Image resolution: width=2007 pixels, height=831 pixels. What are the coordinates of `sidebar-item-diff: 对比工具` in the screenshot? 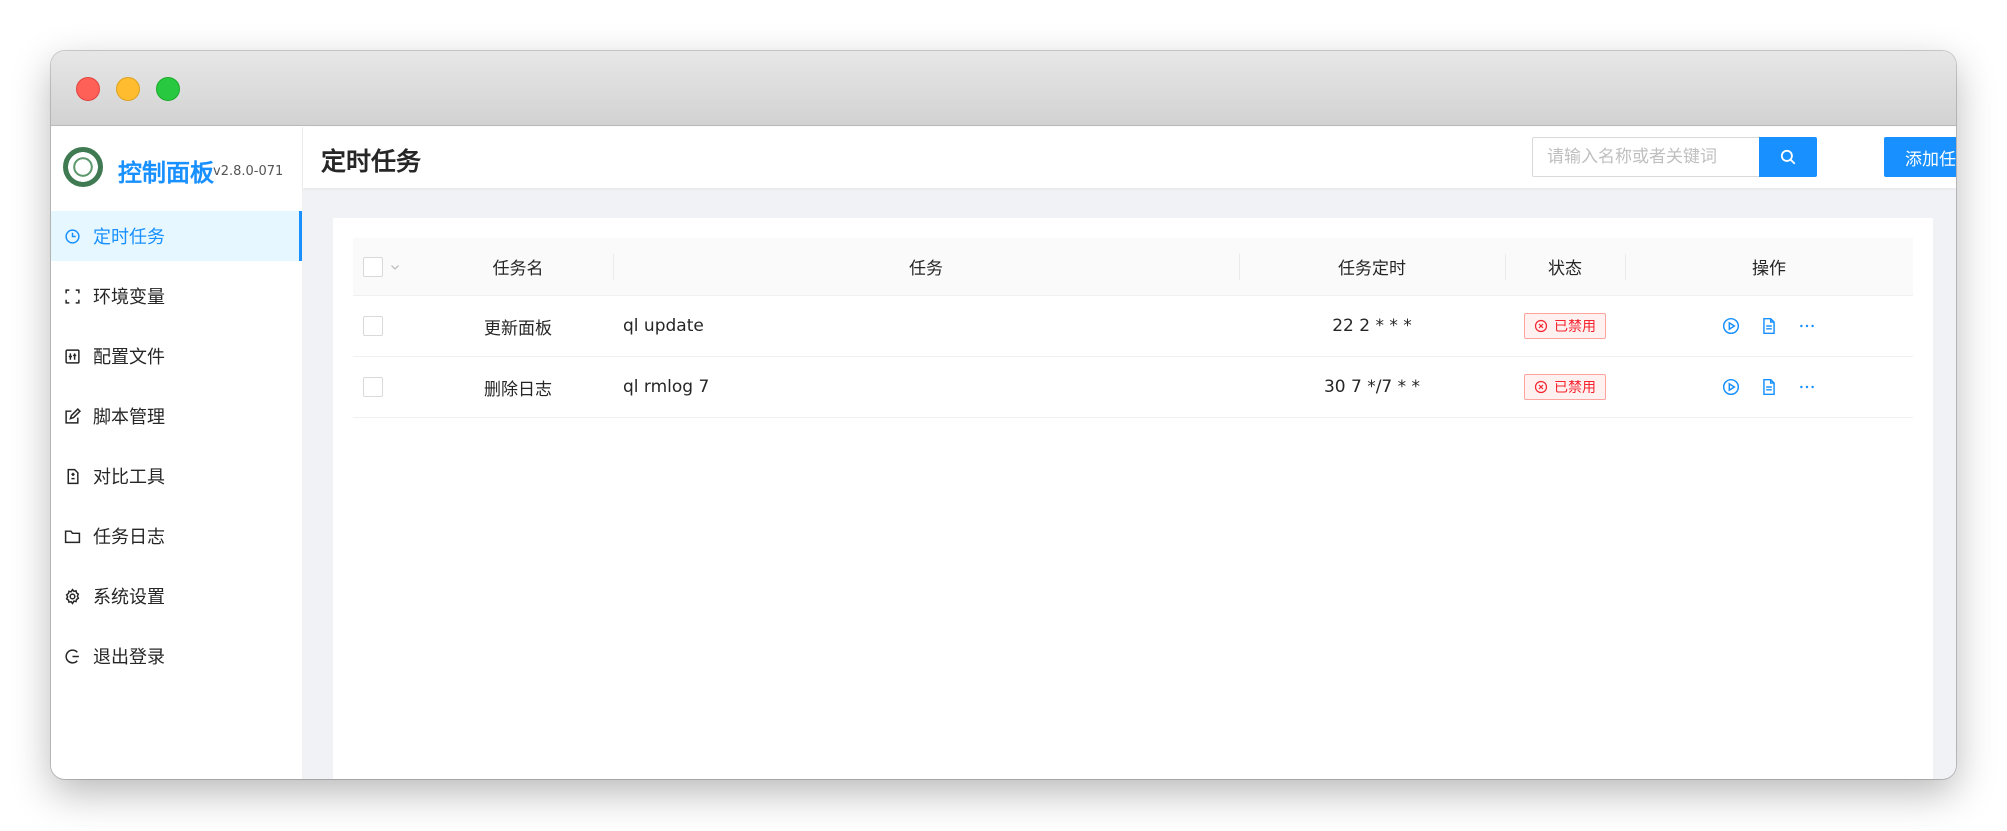 It's located at (176, 476).